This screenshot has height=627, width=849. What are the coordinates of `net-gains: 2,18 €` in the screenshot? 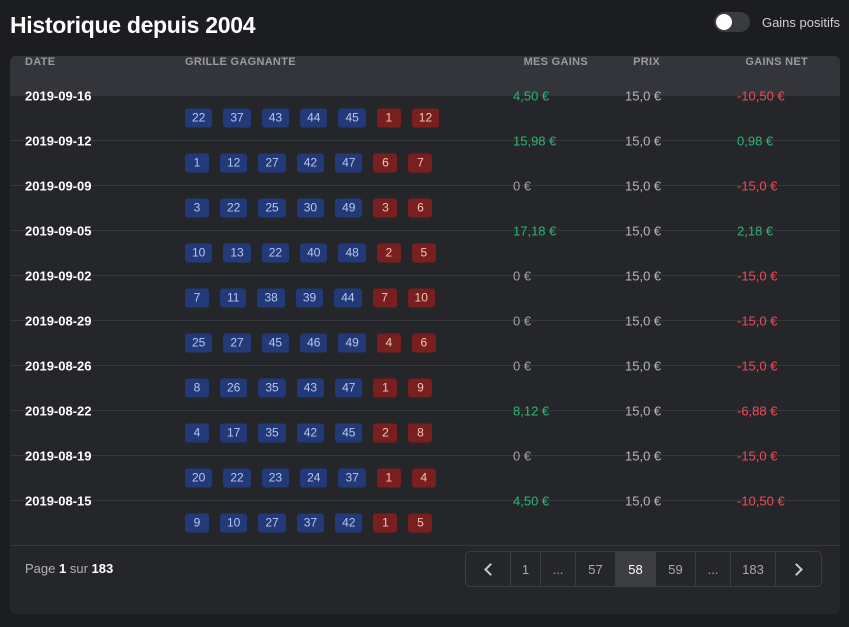 It's located at (755, 231).